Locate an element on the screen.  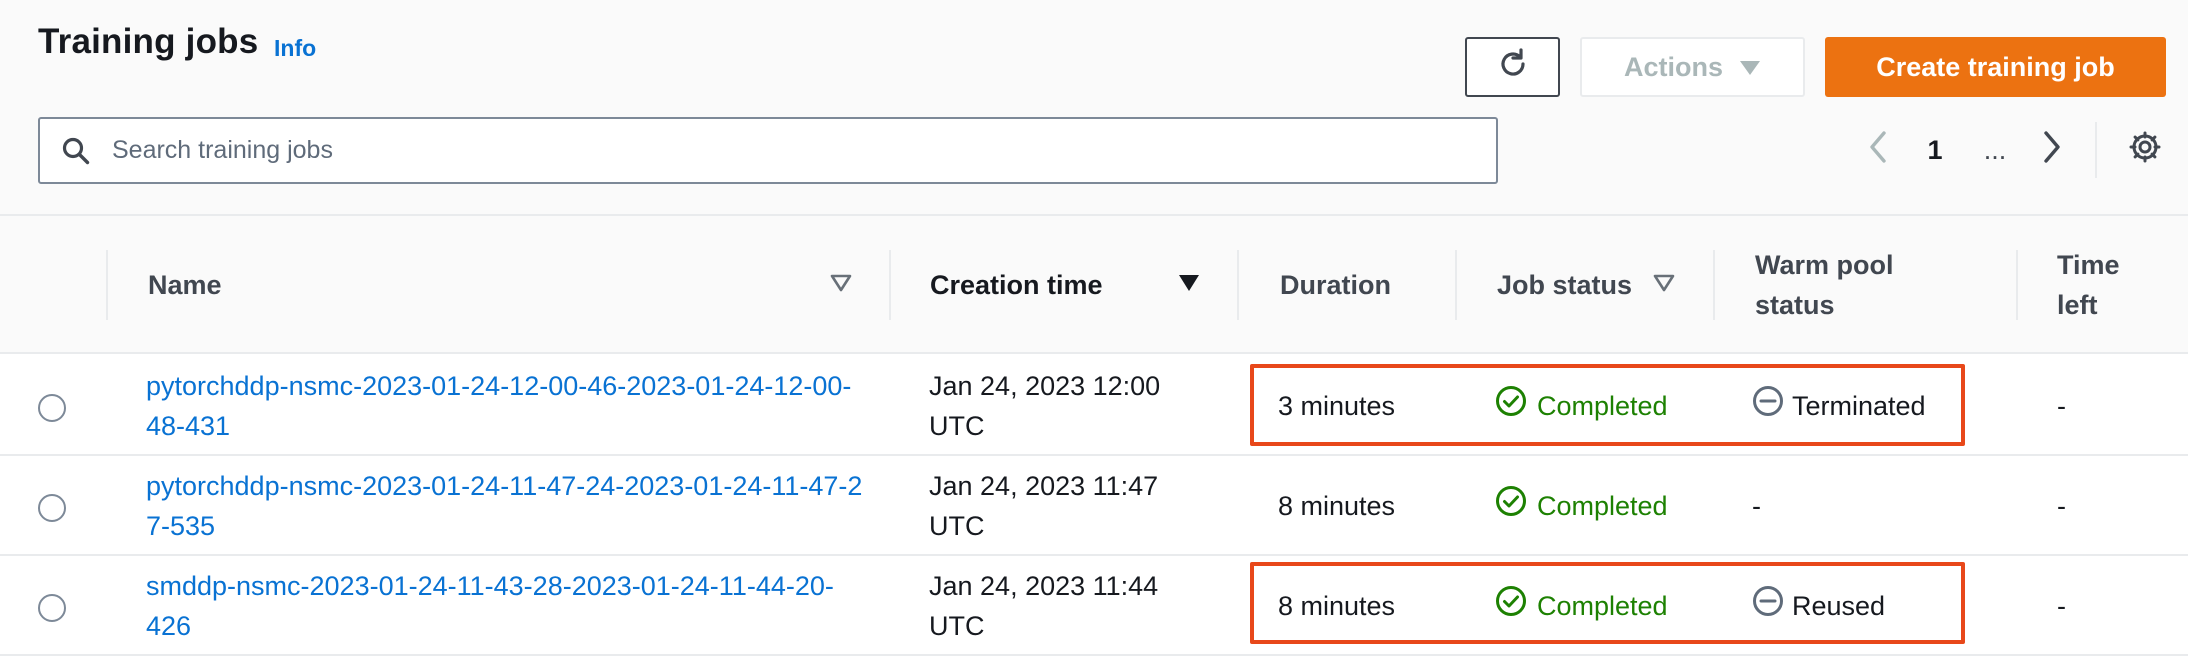
status-badge: Reused is located at coordinates (1818, 606).